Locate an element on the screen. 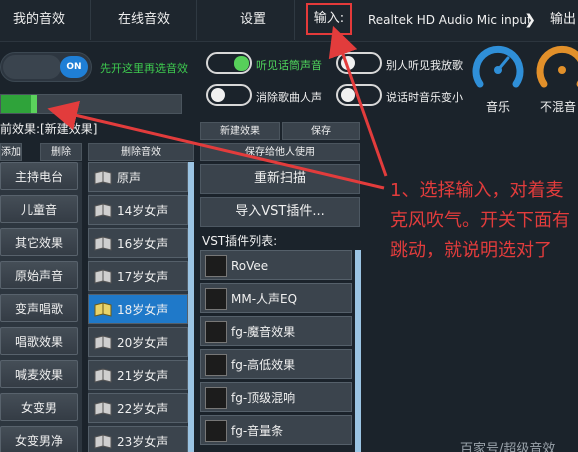 This screenshot has height=452, width=578. annotation-text: 1、选择输入，对着麦克风吹气。开关下面有跳动，就说明选对了 is located at coordinates (480, 220).